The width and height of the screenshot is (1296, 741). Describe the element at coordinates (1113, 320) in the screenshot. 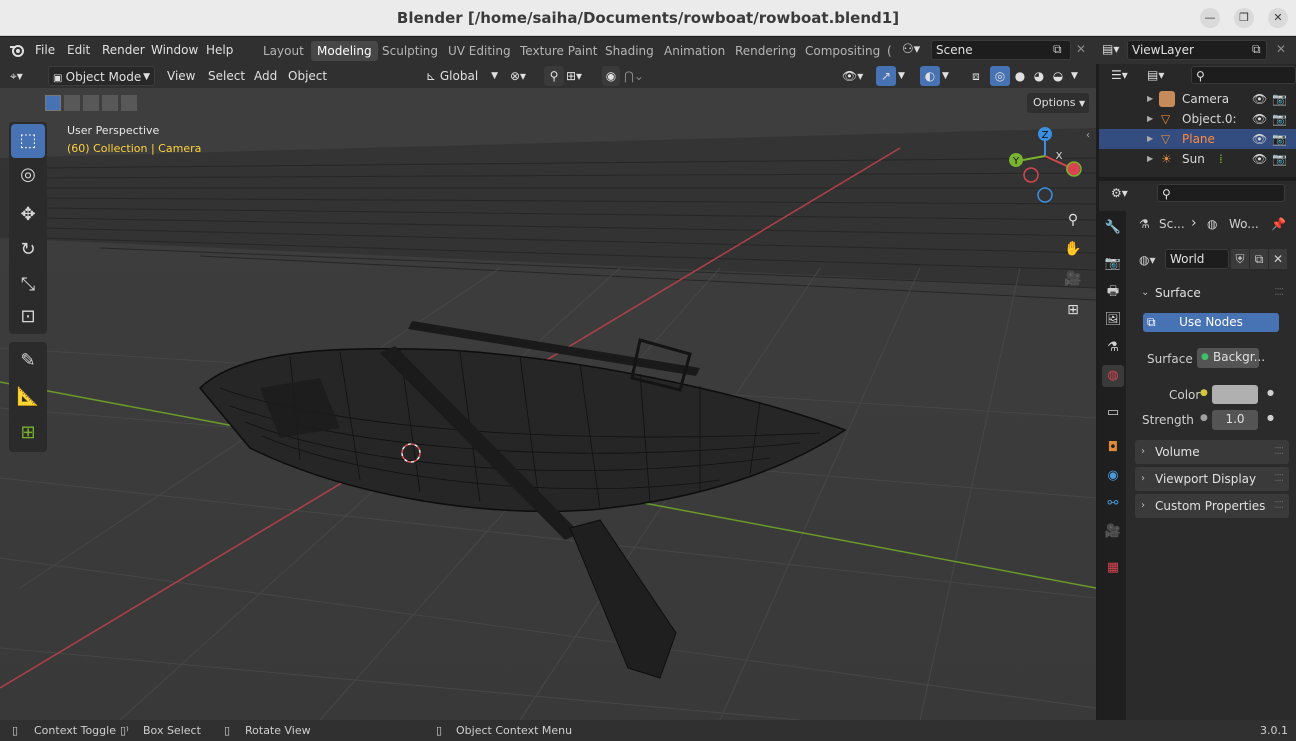

I see `view-layer-tab-icon: 🖼` at that location.